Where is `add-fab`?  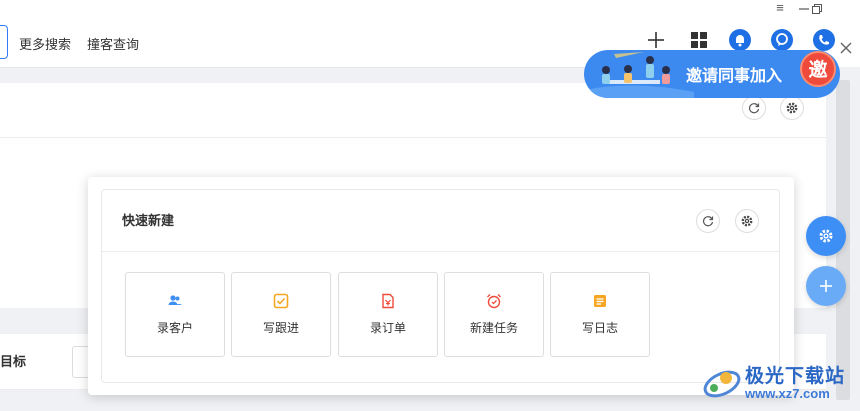
add-fab is located at coordinates (826, 286).